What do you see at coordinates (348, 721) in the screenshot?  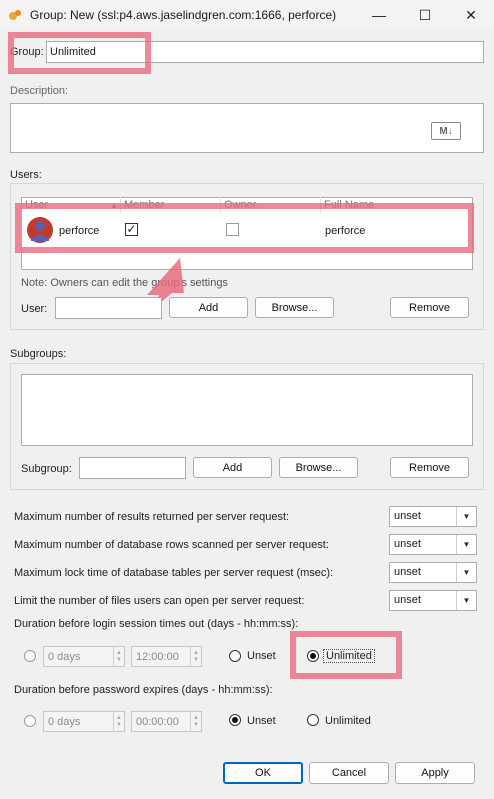 I see `password-unlimited-label: Unlimited` at bounding box center [348, 721].